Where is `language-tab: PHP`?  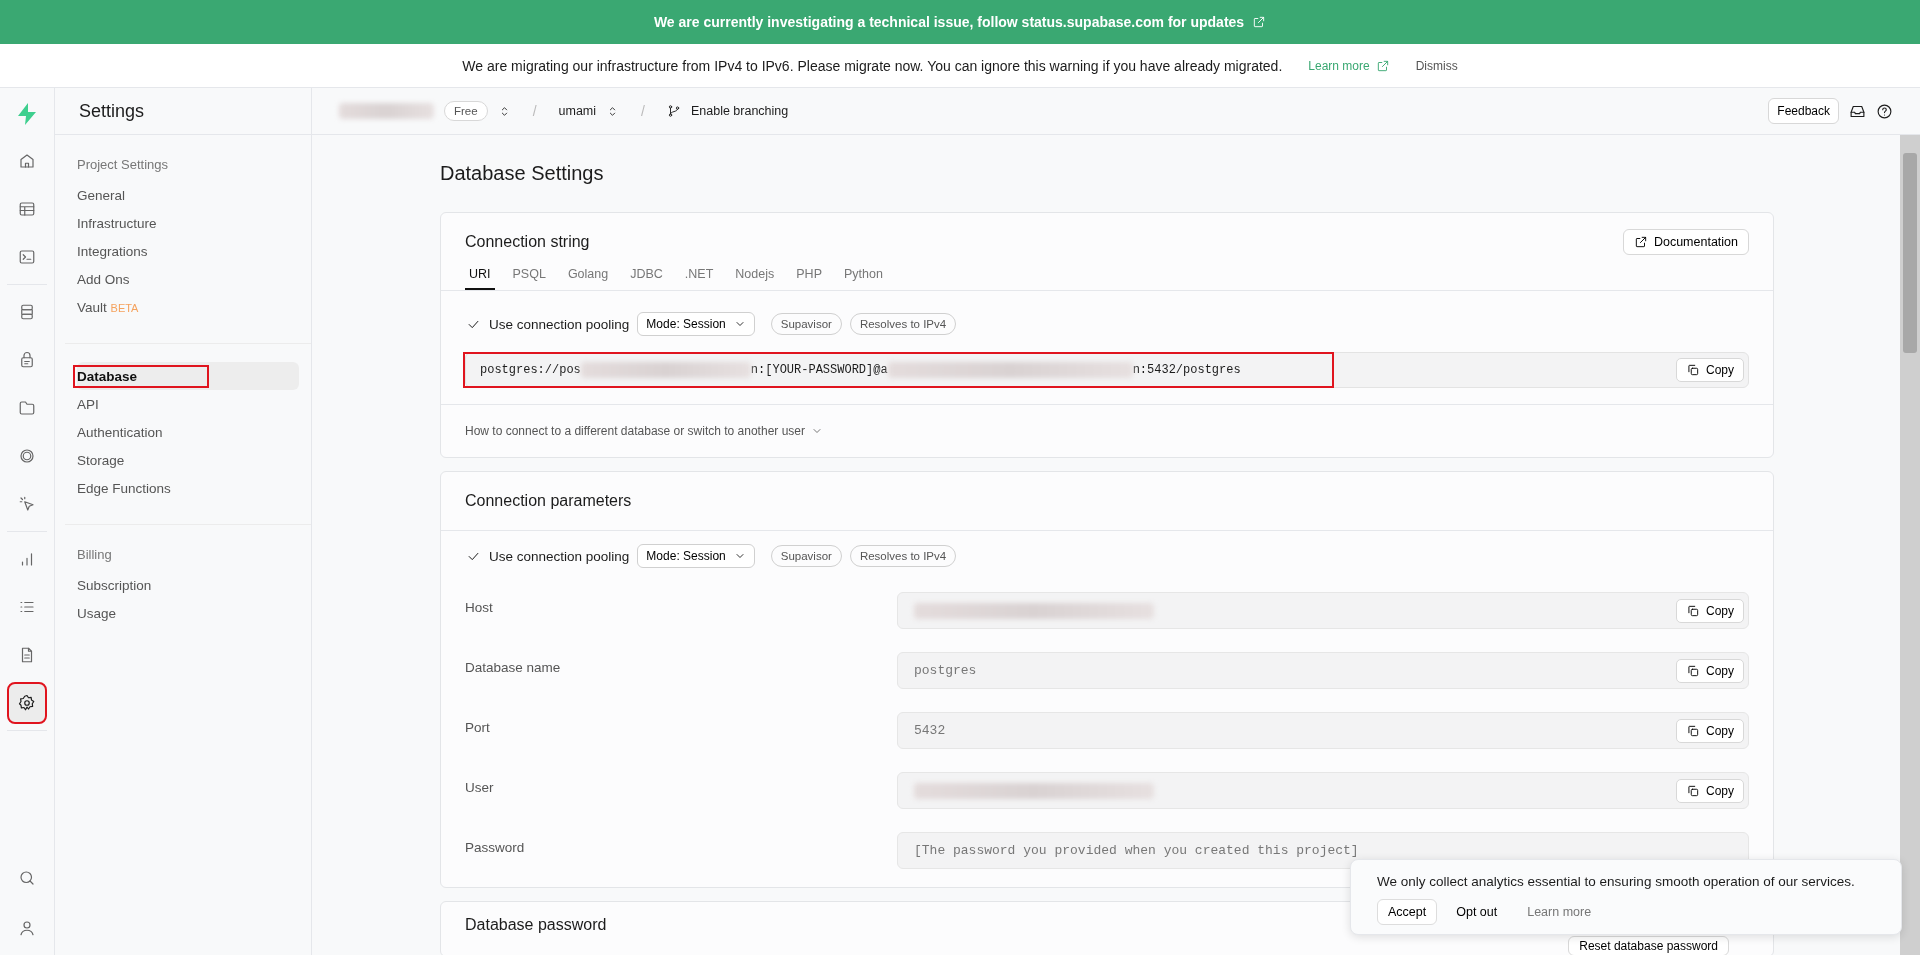 language-tab: PHP is located at coordinates (809, 275).